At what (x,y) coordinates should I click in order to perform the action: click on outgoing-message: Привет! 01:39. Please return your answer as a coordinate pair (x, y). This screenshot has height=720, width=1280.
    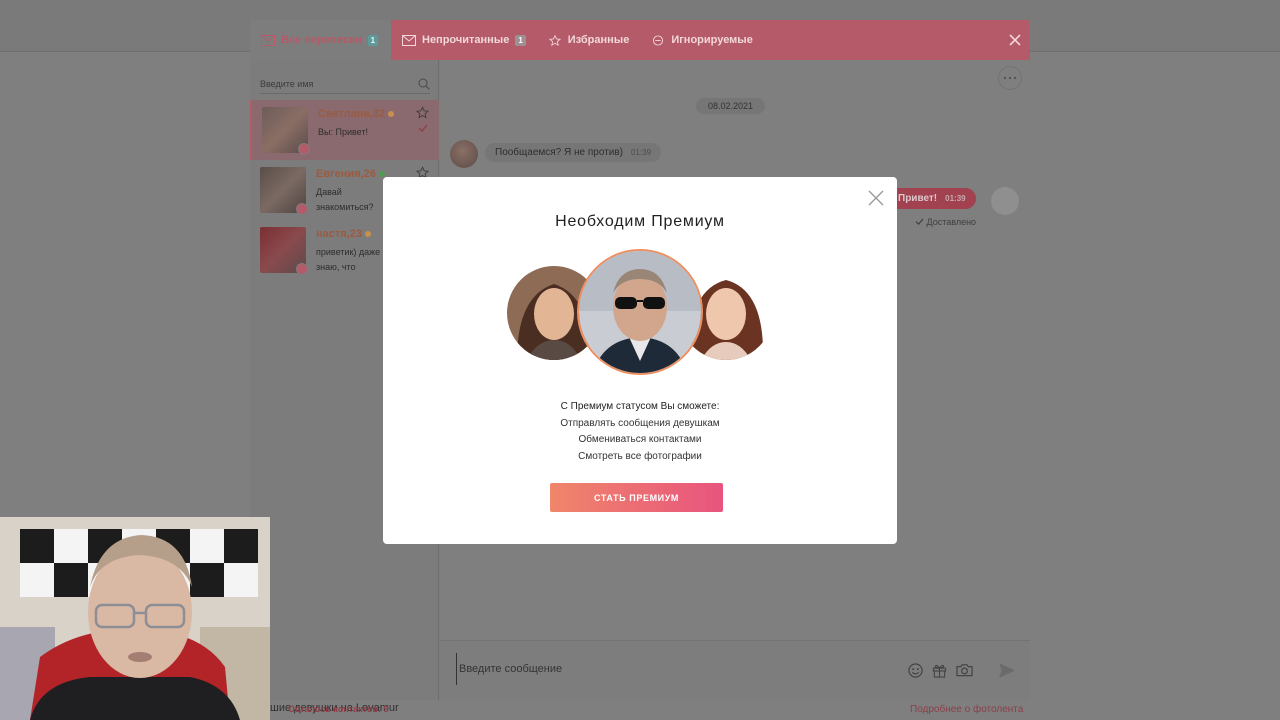
    Looking at the image, I should click on (932, 198).